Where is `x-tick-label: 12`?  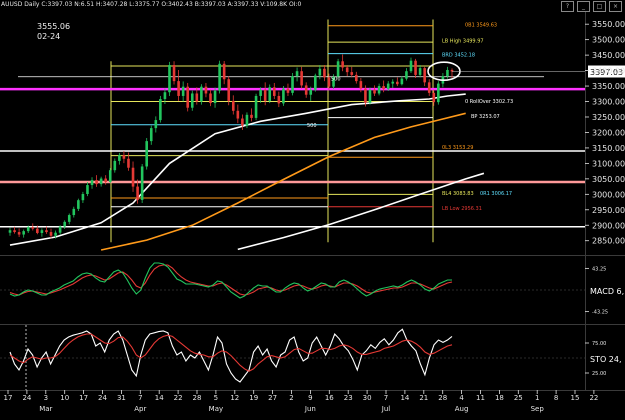
x-tick-label: 12 is located at coordinates (234, 398).